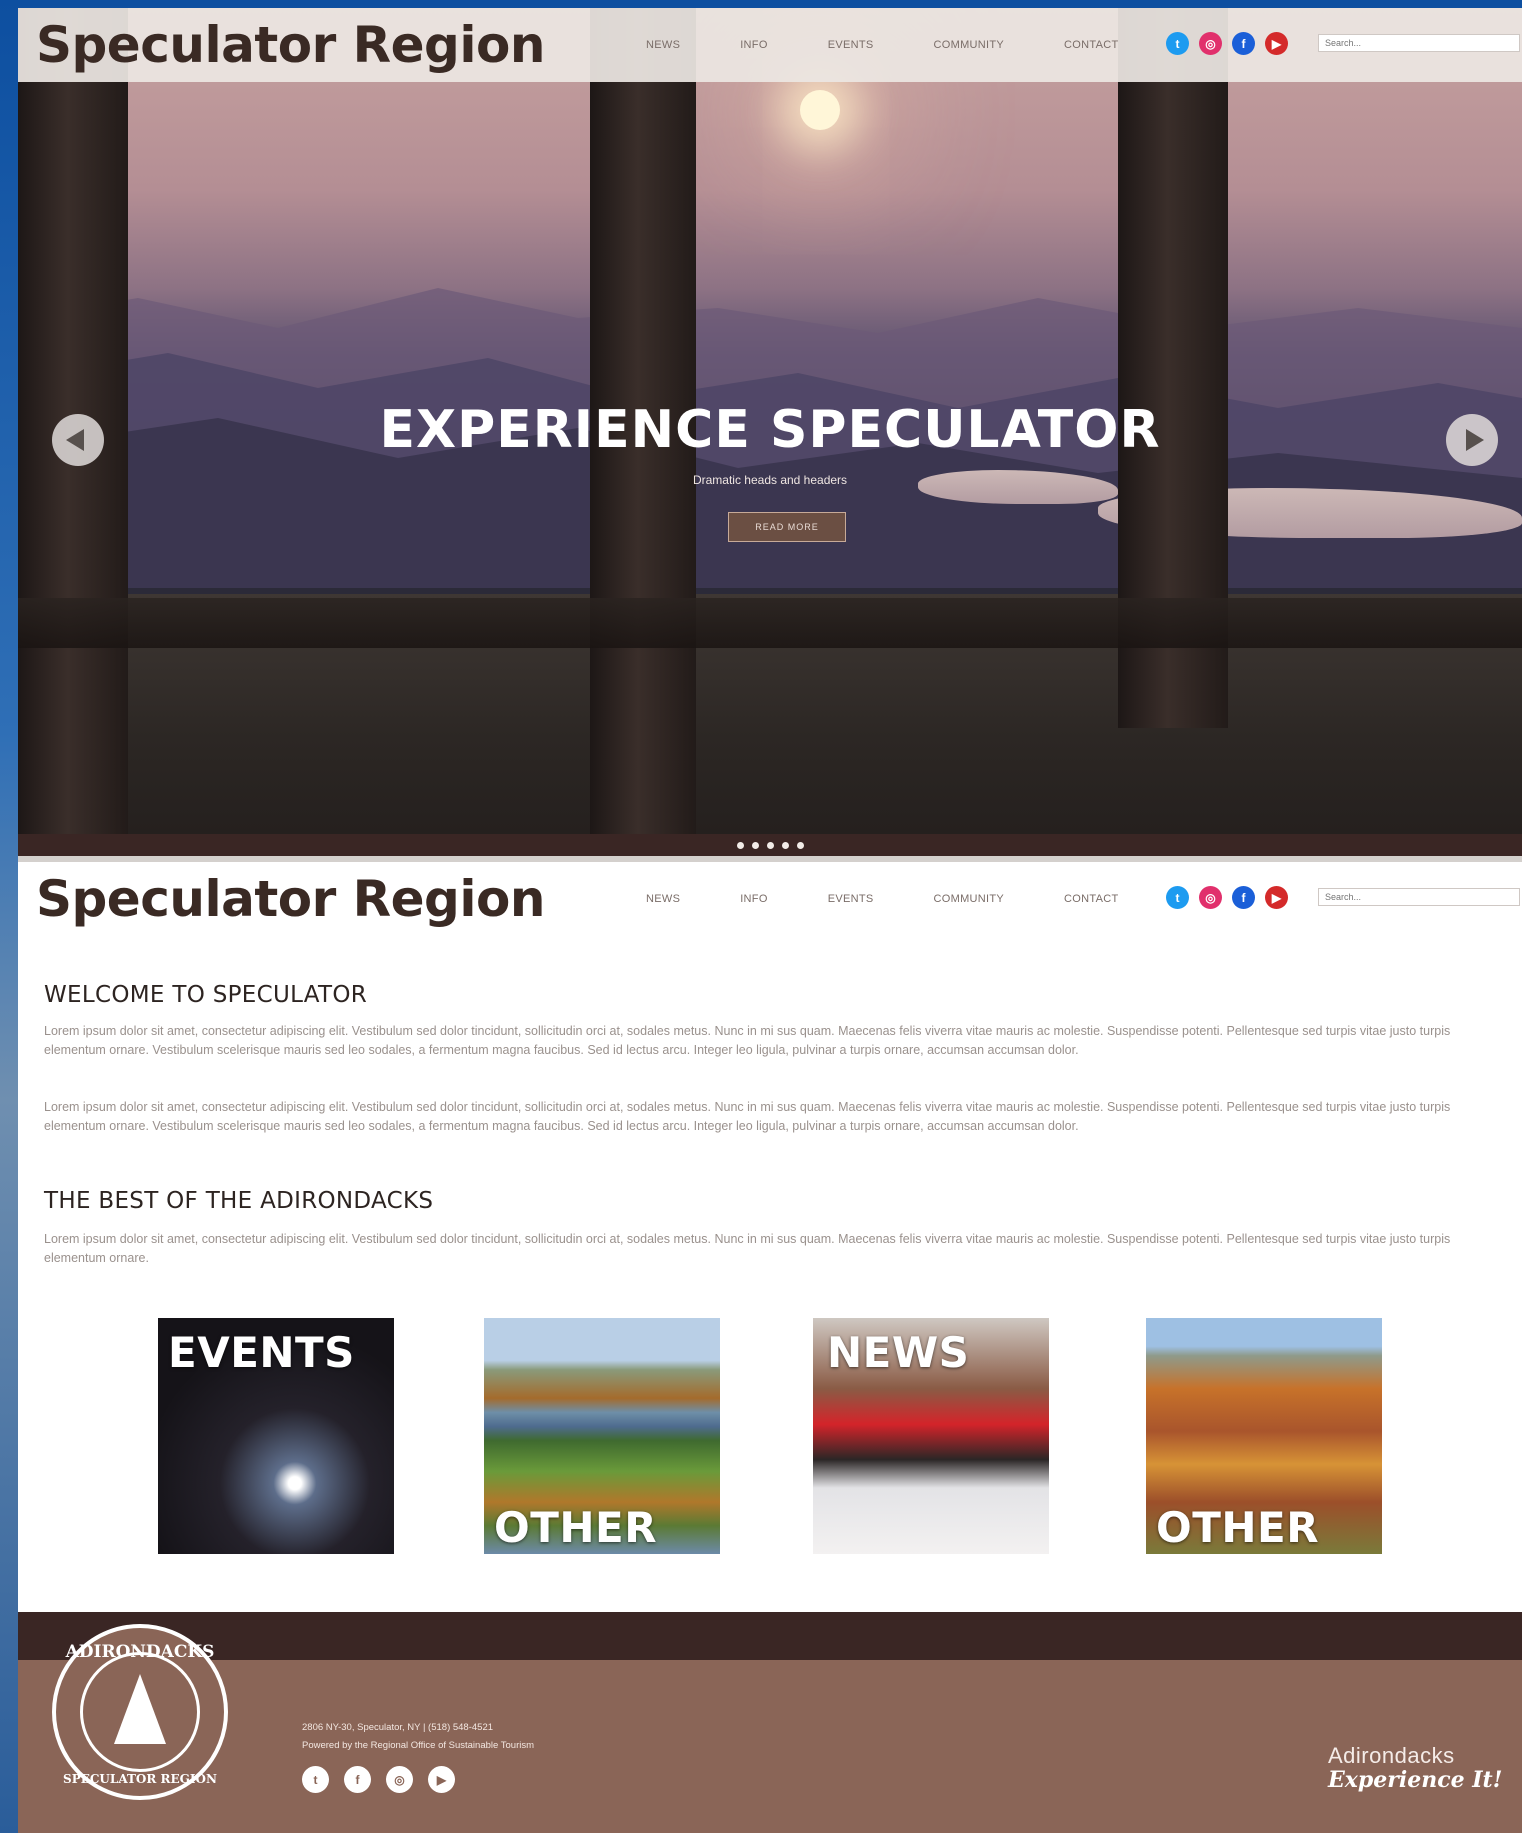 This screenshot has width=1522, height=1833. I want to click on speculator-region-seal: ADIRONDACKS SPECULATOR REGION, so click(140, 1712).